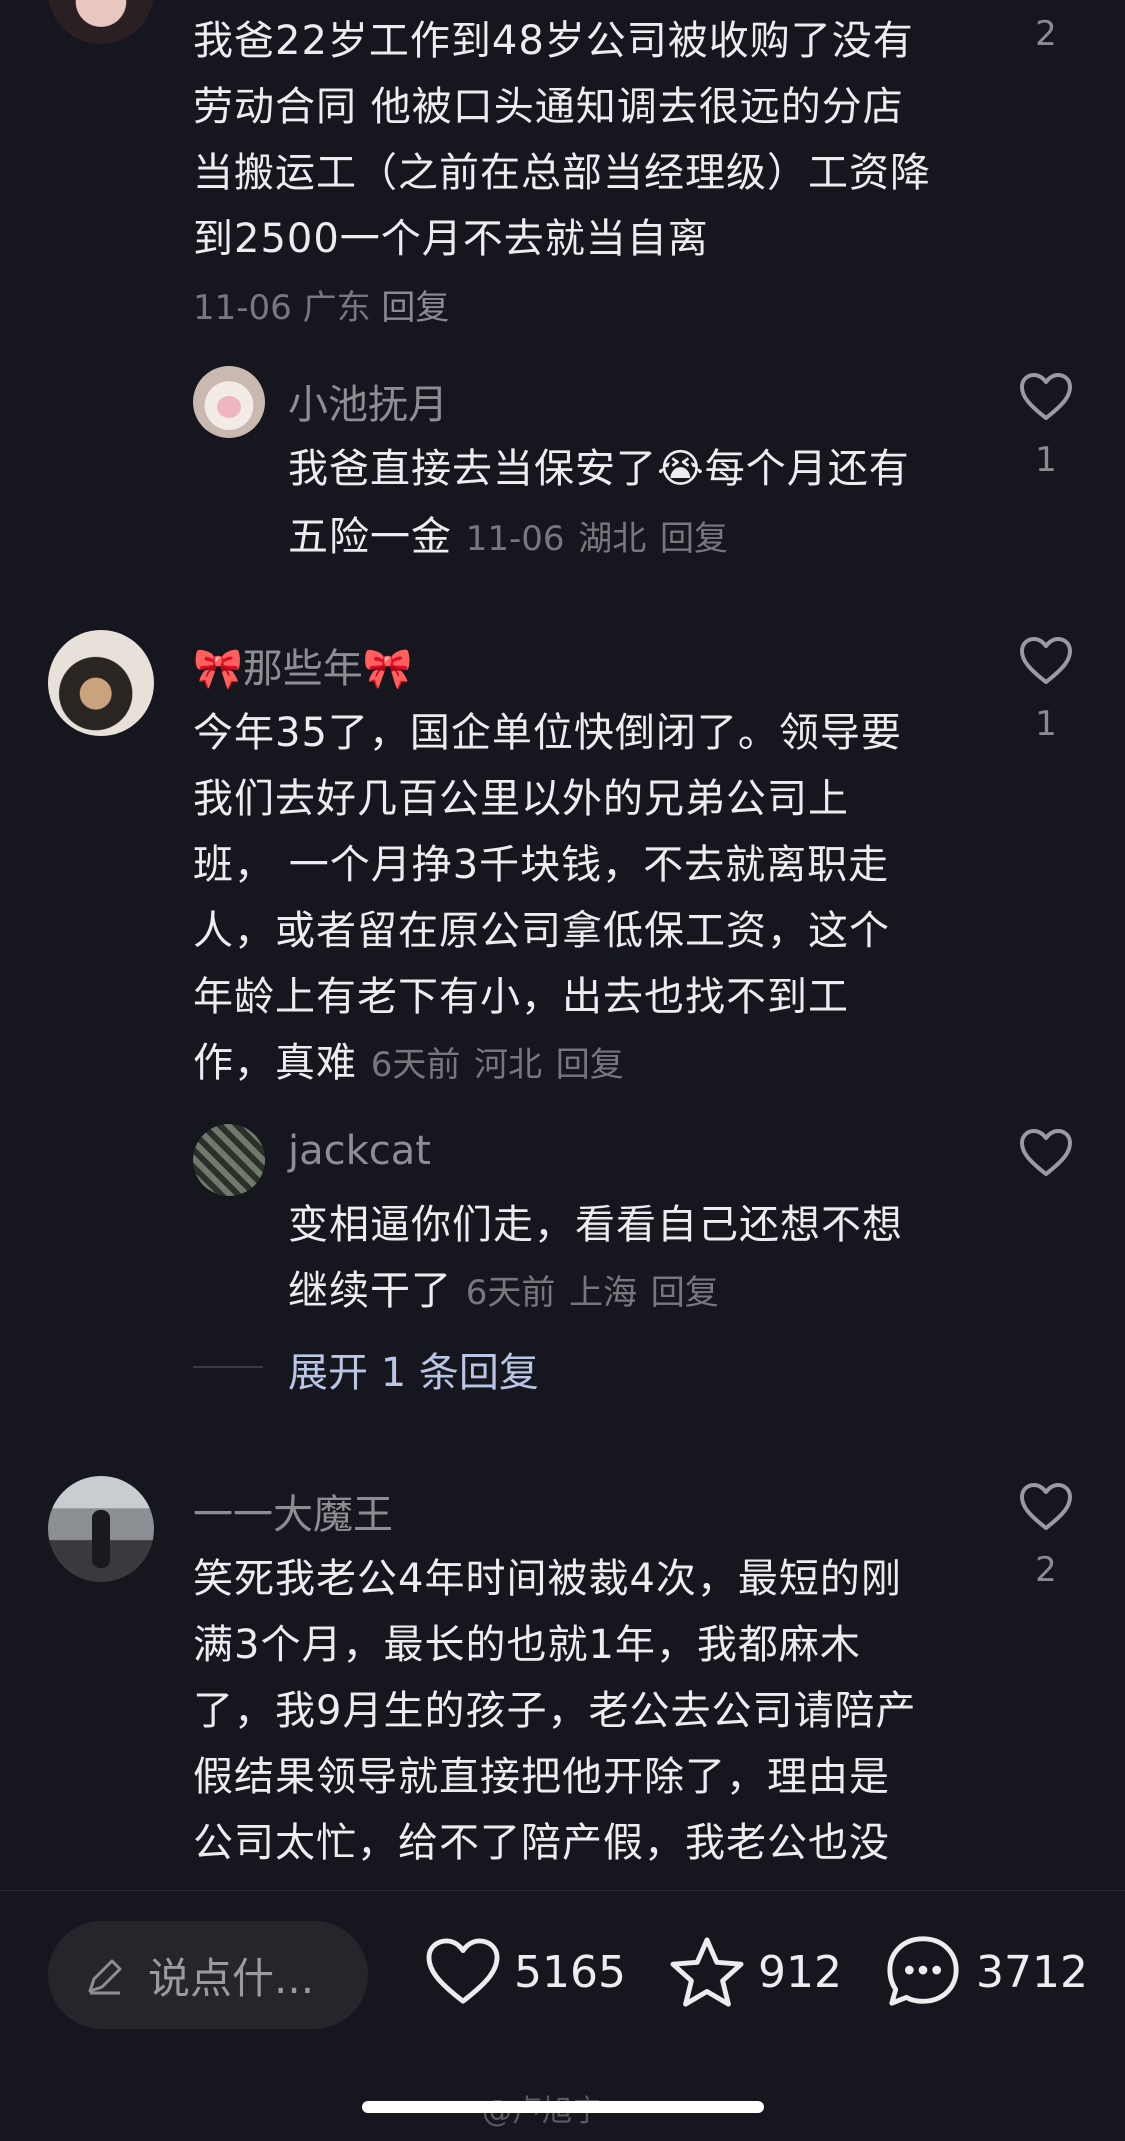 The image size is (1125, 2141). Describe the element at coordinates (612, 539) in the screenshot. I see `reply-location: 湖北` at that location.